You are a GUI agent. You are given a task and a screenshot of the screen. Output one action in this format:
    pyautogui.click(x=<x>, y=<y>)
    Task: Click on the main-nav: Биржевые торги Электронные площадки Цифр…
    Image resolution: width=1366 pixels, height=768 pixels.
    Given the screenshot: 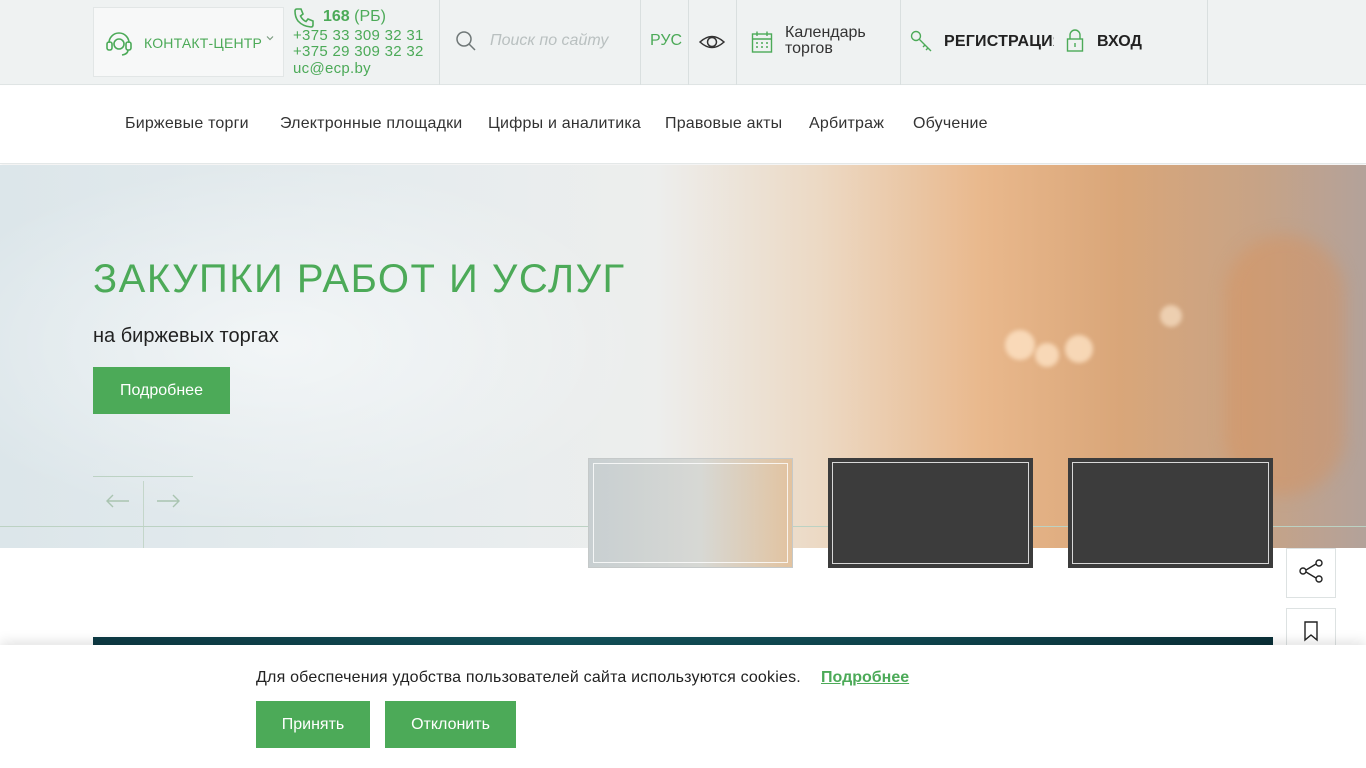 What is the action you would take?
    pyautogui.click(x=683, y=125)
    